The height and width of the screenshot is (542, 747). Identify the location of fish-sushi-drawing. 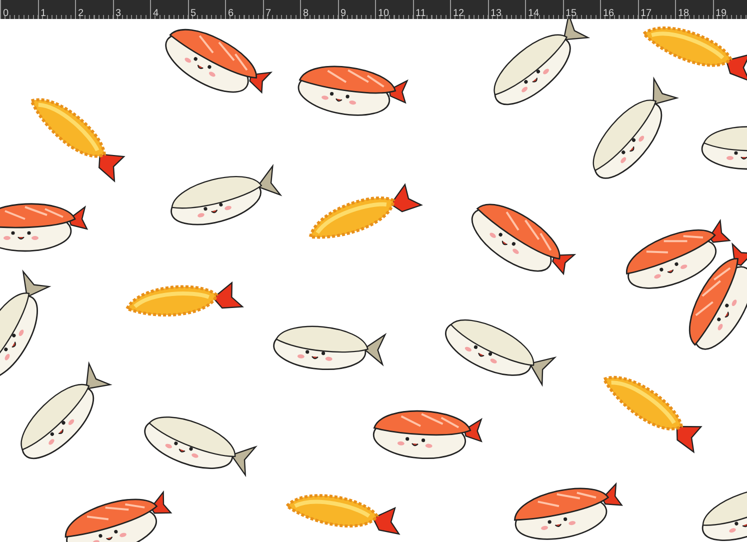
(724, 148).